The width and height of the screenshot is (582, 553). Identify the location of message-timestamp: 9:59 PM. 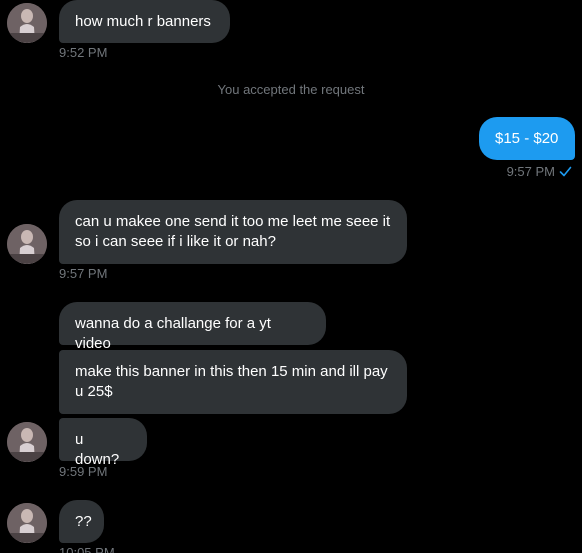
(83, 471).